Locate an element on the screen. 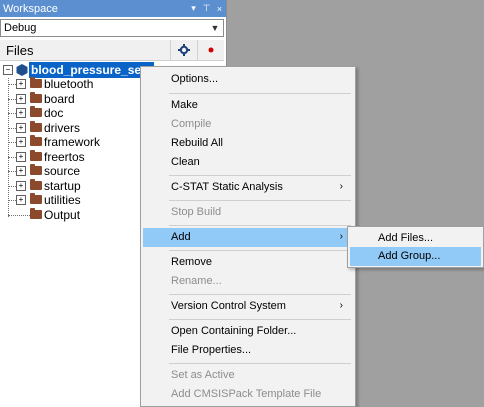 The height and width of the screenshot is (407, 484). dropdown-arrow-icon: ▾ is located at coordinates (193, 8).